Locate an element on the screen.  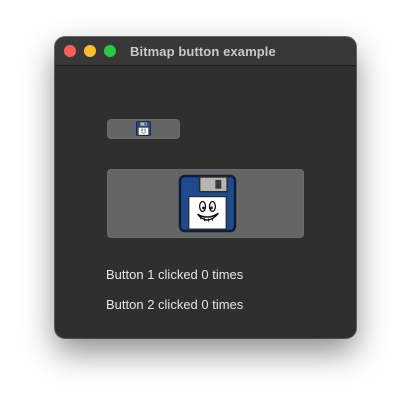
minimize-window-button is located at coordinates (90, 51).